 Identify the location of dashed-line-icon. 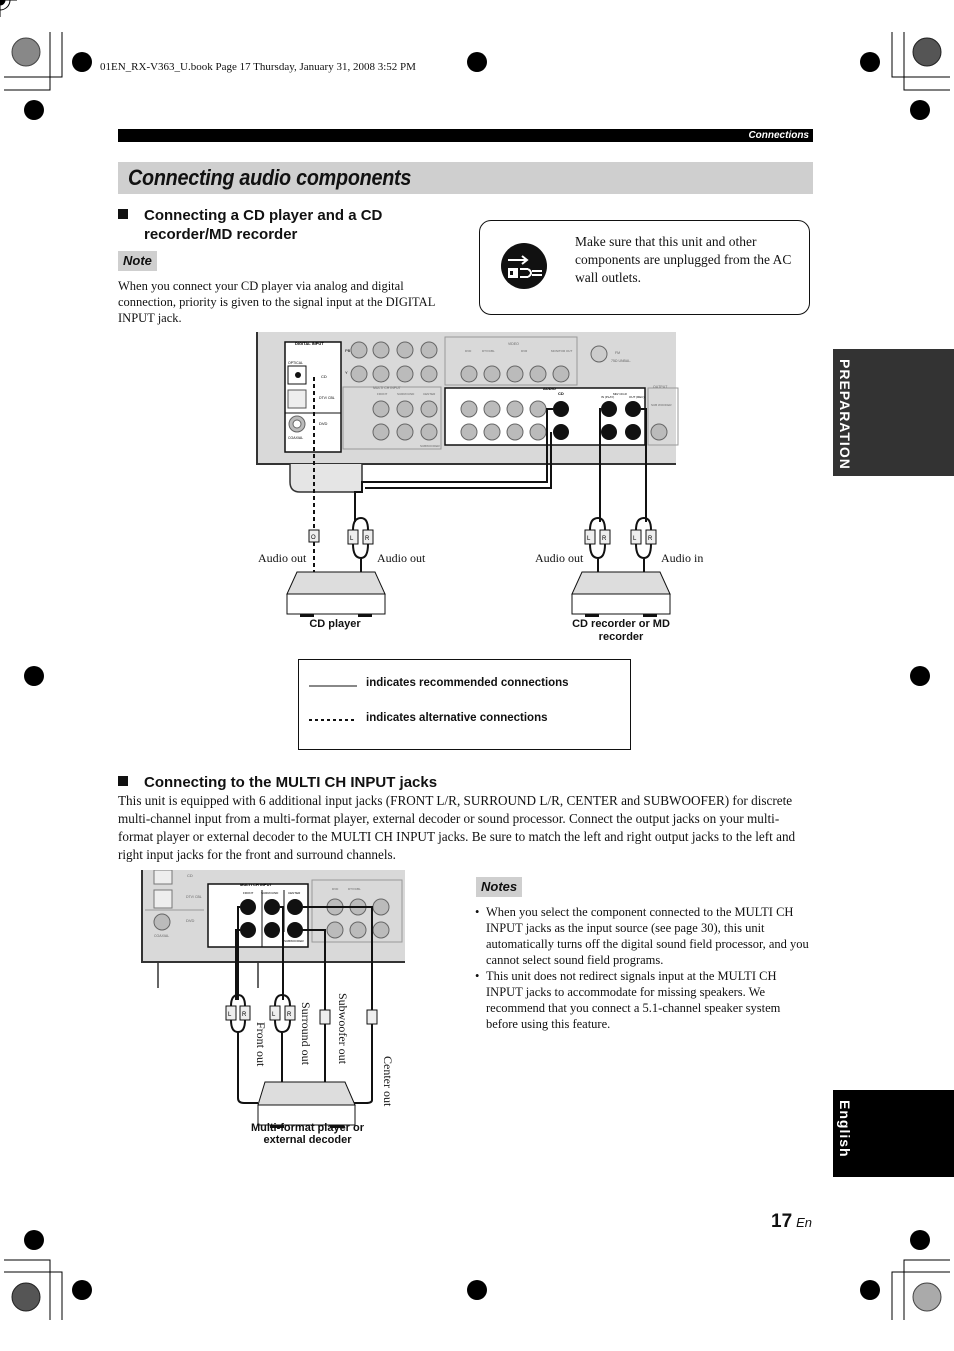
(333, 720).